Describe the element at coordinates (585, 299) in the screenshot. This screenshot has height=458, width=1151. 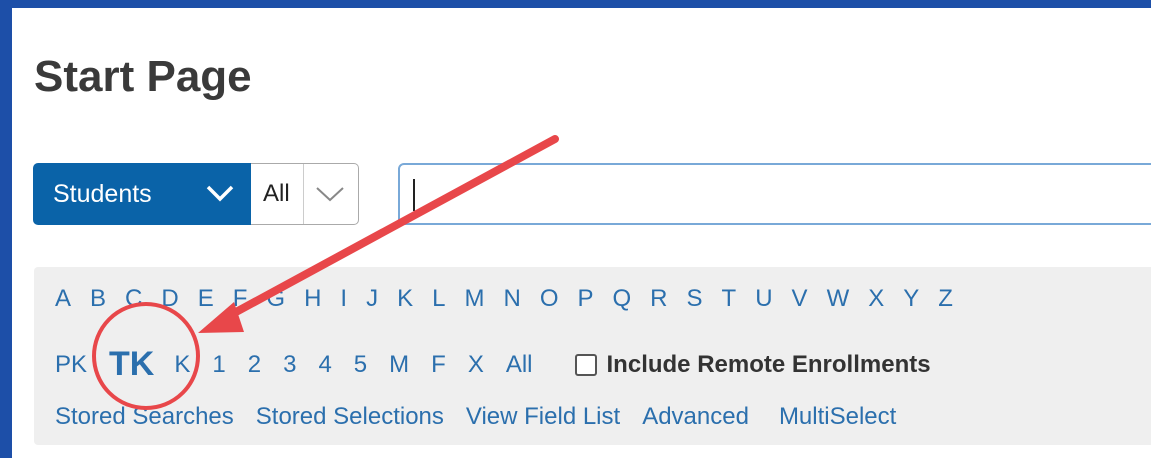
I see `letter-link-p: P` at that location.